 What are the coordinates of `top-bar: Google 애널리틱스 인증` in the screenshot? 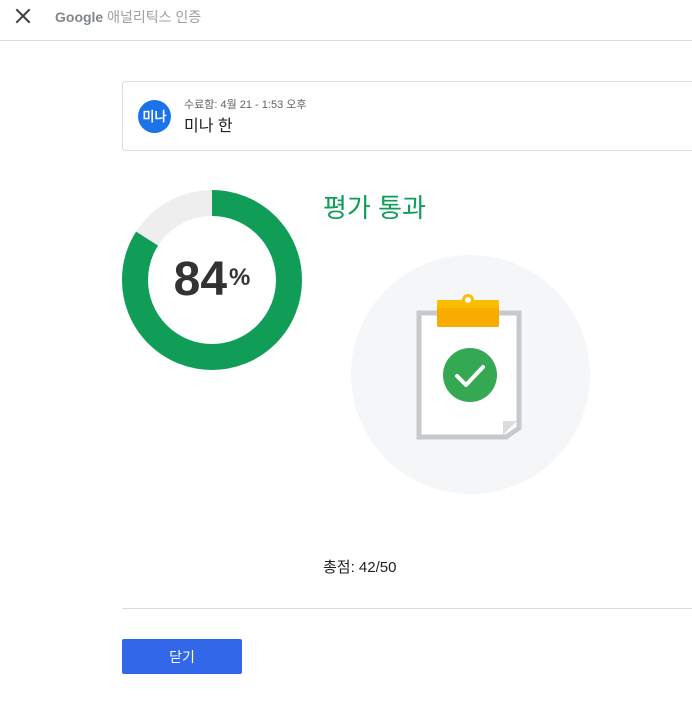 It's located at (346, 20).